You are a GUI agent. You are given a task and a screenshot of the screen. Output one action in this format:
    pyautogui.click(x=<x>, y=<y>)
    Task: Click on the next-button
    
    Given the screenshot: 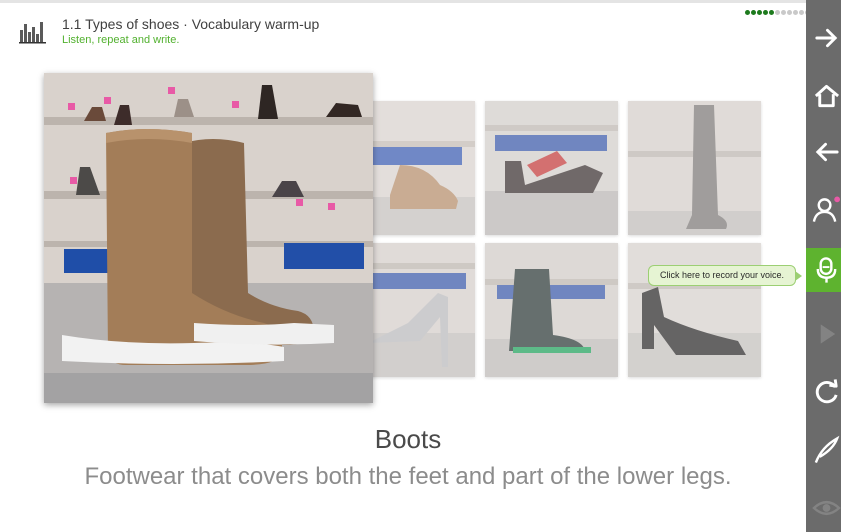 What is the action you would take?
    pyautogui.click(x=823, y=38)
    